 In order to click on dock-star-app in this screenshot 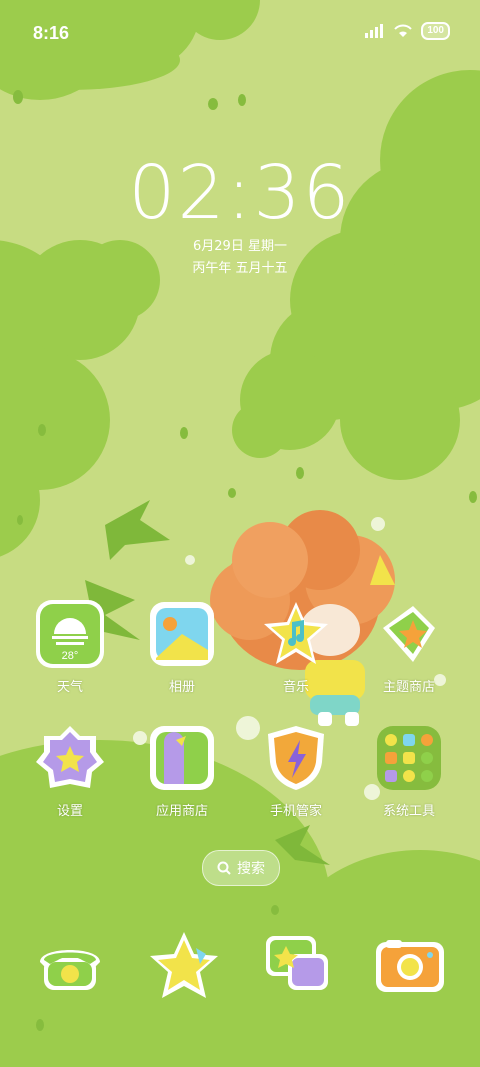, I will do `click(184, 966)`.